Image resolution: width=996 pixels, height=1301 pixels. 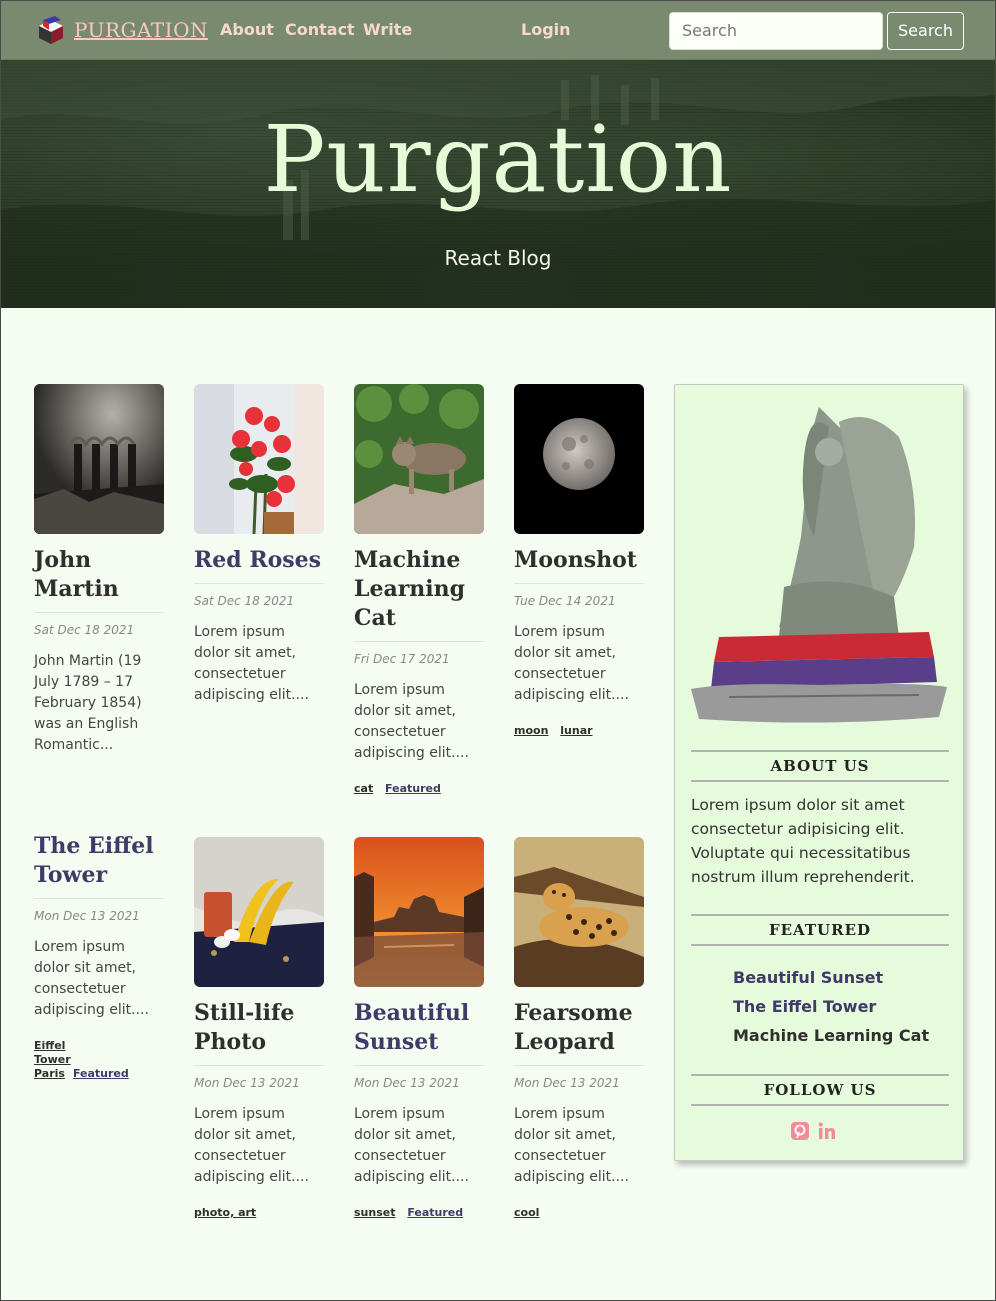 I want to click on post-title: Machine Learning Cat, so click(x=419, y=594).